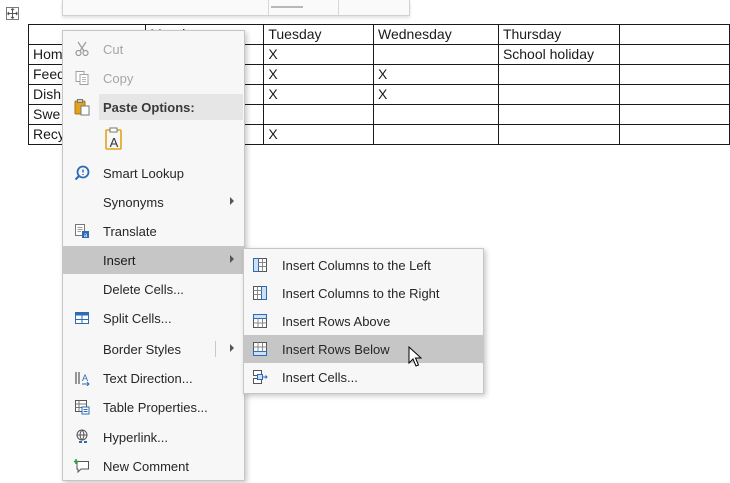 The image size is (730, 483). Describe the element at coordinates (361, 293) in the screenshot. I see `insert-columns-right-label: Insert Columns to the Right` at that location.